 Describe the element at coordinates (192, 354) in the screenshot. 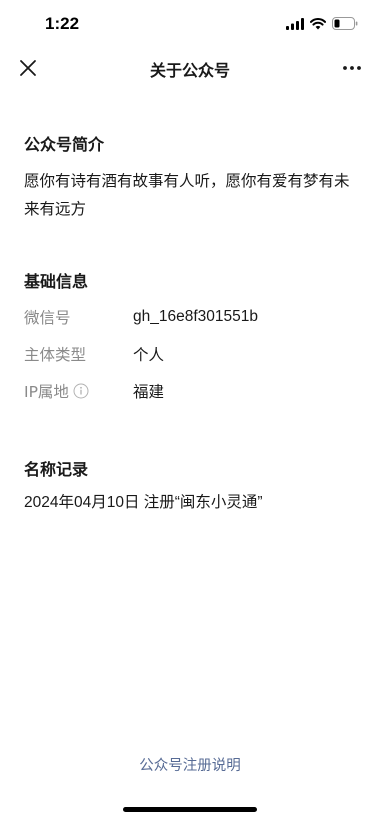

I see `info-row-entity-type: 主体类型 个人` at that location.